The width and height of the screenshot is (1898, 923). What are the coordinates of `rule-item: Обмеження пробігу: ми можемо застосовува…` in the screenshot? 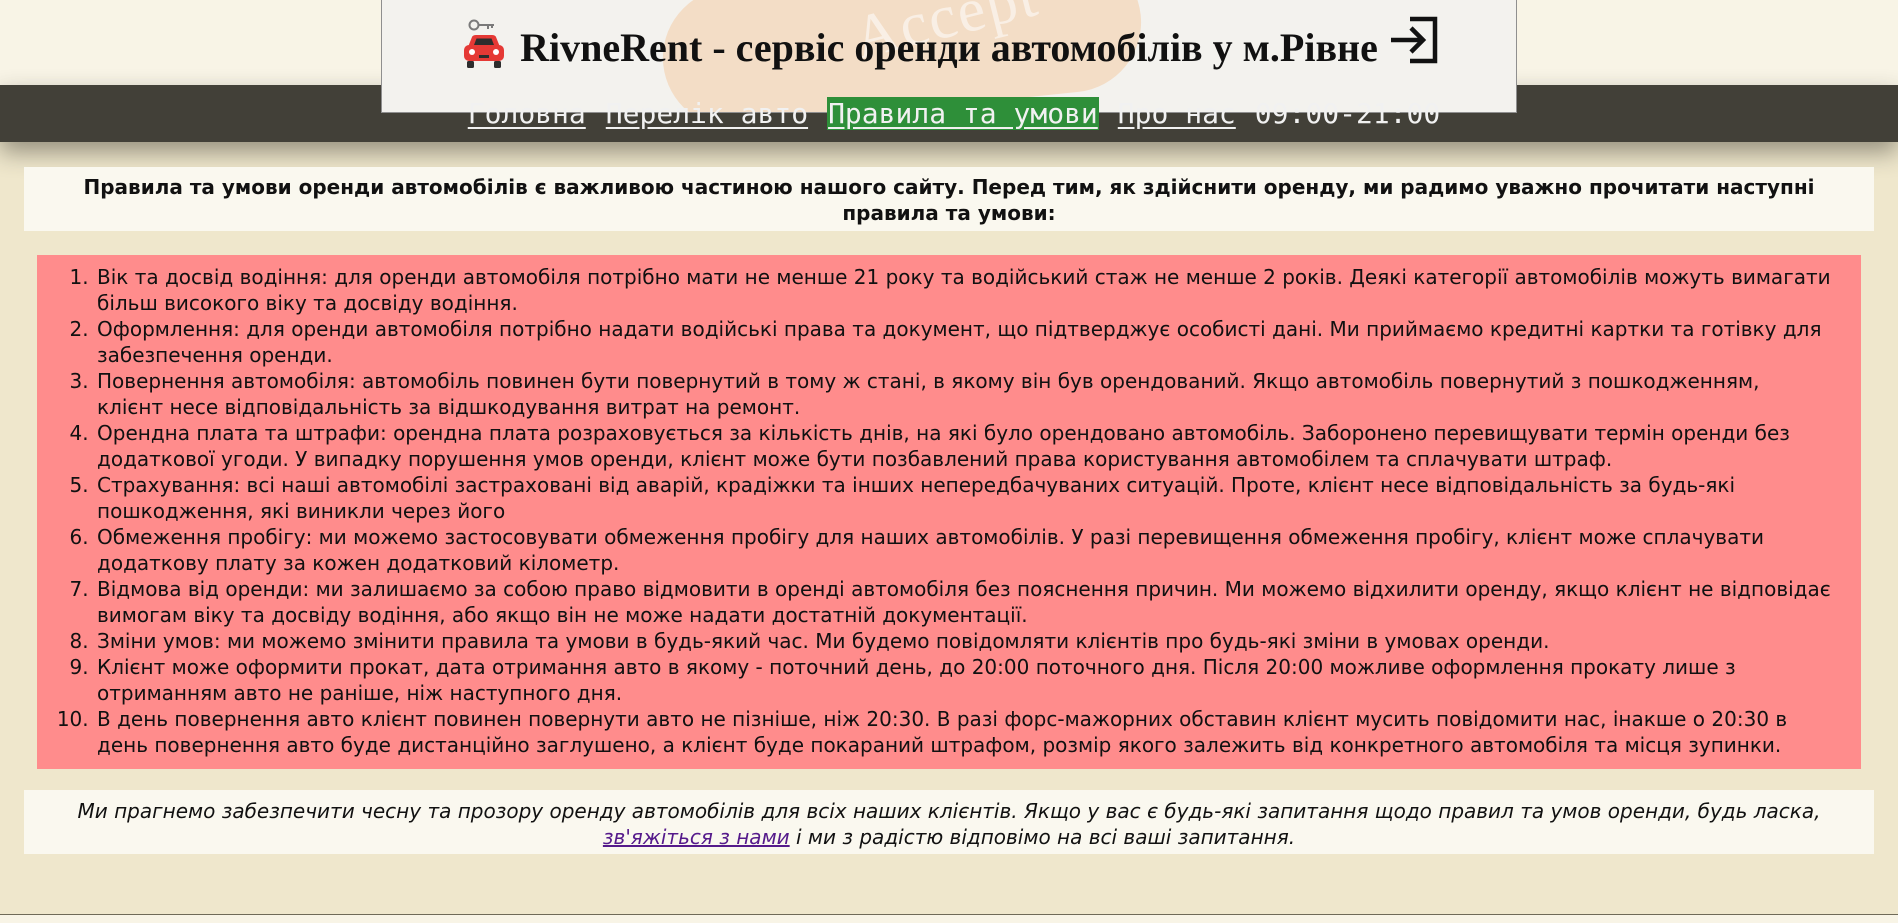 It's located at (963, 550).